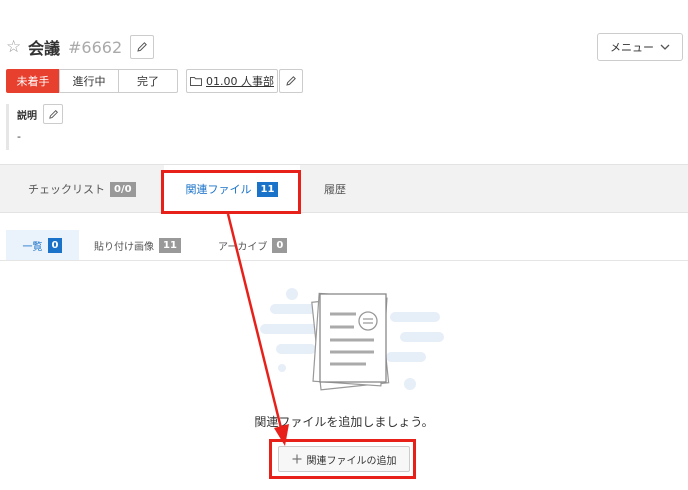  Describe the element at coordinates (148, 81) in the screenshot. I see `status-done-button: 完了` at that location.